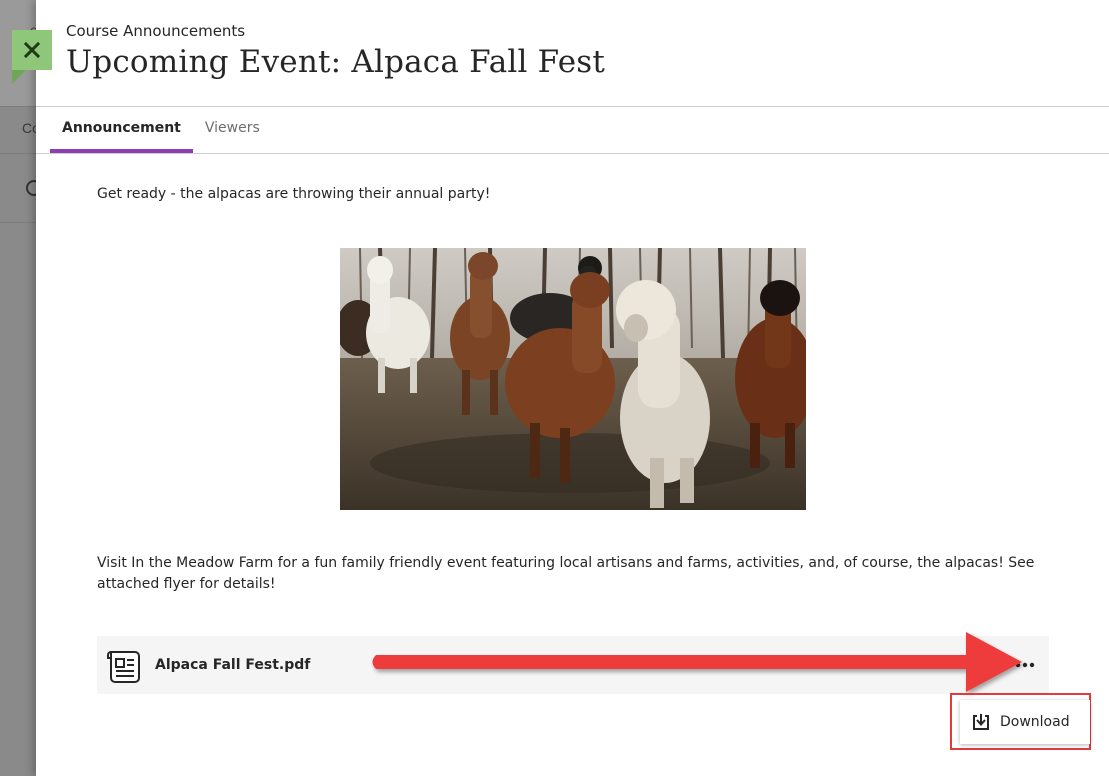 Image resolution: width=1109 pixels, height=776 pixels. Describe the element at coordinates (1035, 722) in the screenshot. I see `download-label: Download` at that location.